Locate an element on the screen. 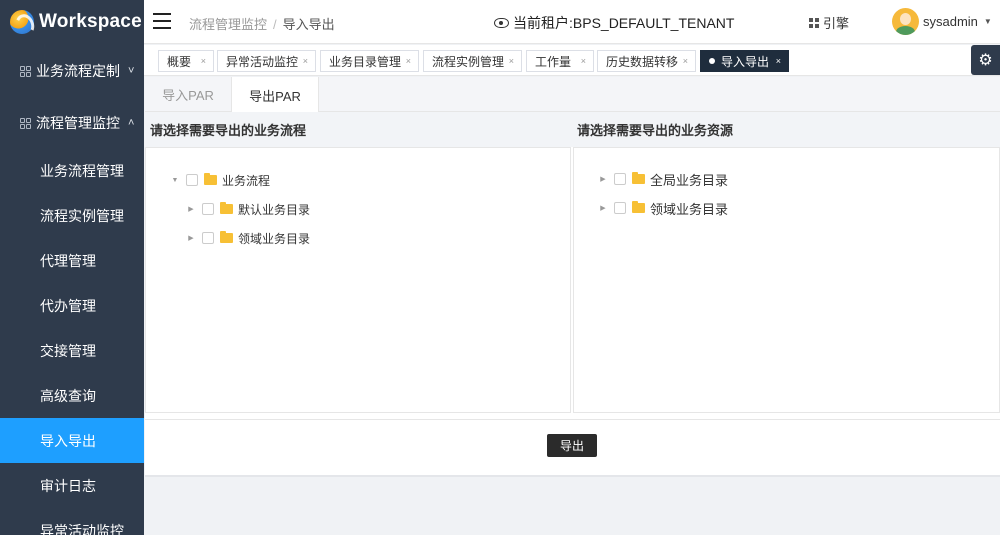 This screenshot has height=535, width=1000. sidebar-item-exception-monitor: 异常活动监控 is located at coordinates (72, 521).